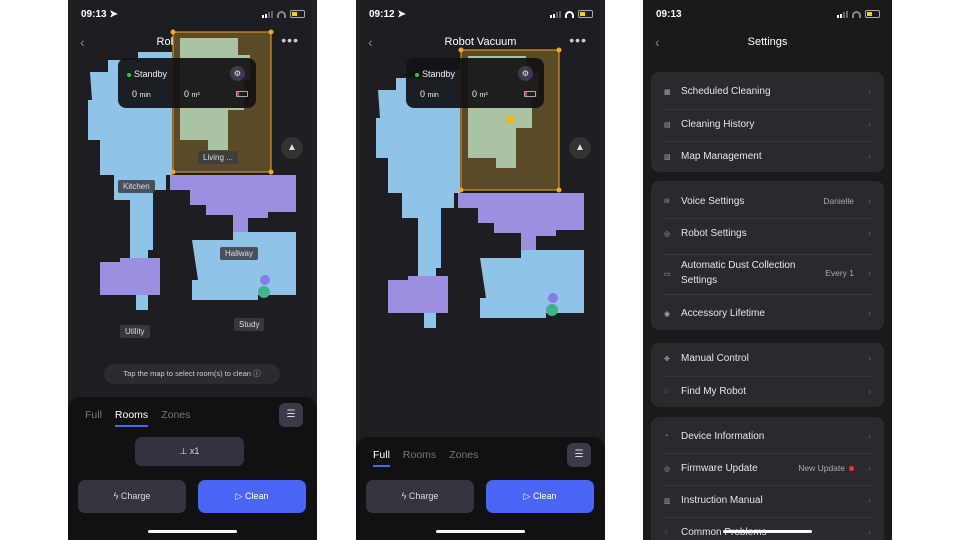  Describe the element at coordinates (667, 201) in the screenshot. I see `voice-icon: ıIı` at that location.